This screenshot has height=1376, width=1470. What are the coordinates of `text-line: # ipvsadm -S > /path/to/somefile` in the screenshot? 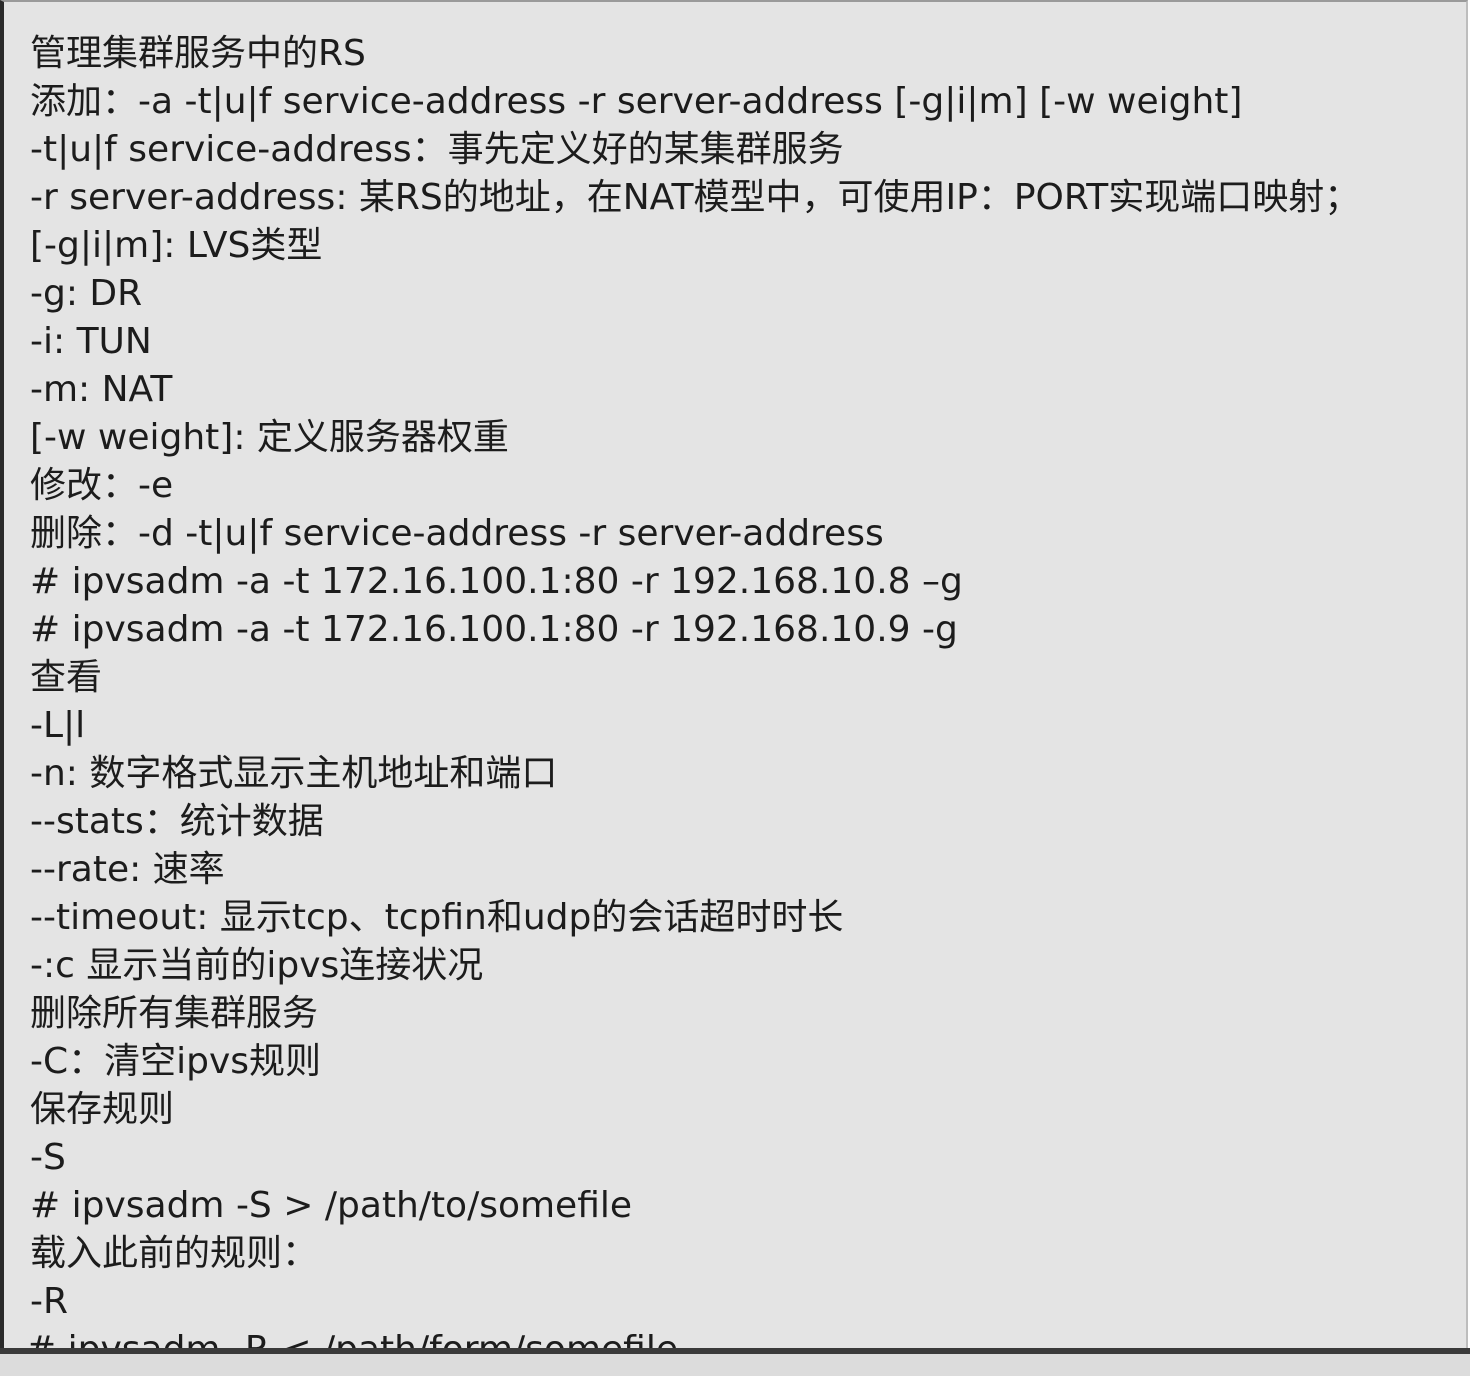 It's located at (331, 1205).